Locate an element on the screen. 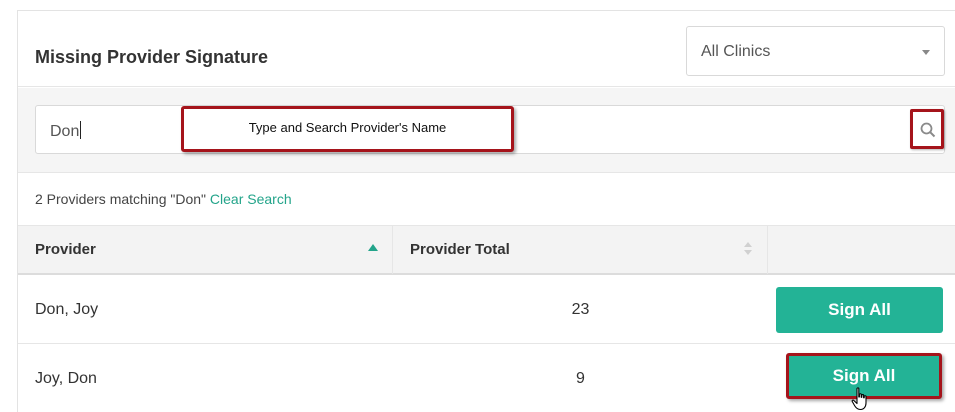 The image size is (955, 412). results-summary: 2 Providers matching "Don" Clear Search is located at coordinates (163, 199).